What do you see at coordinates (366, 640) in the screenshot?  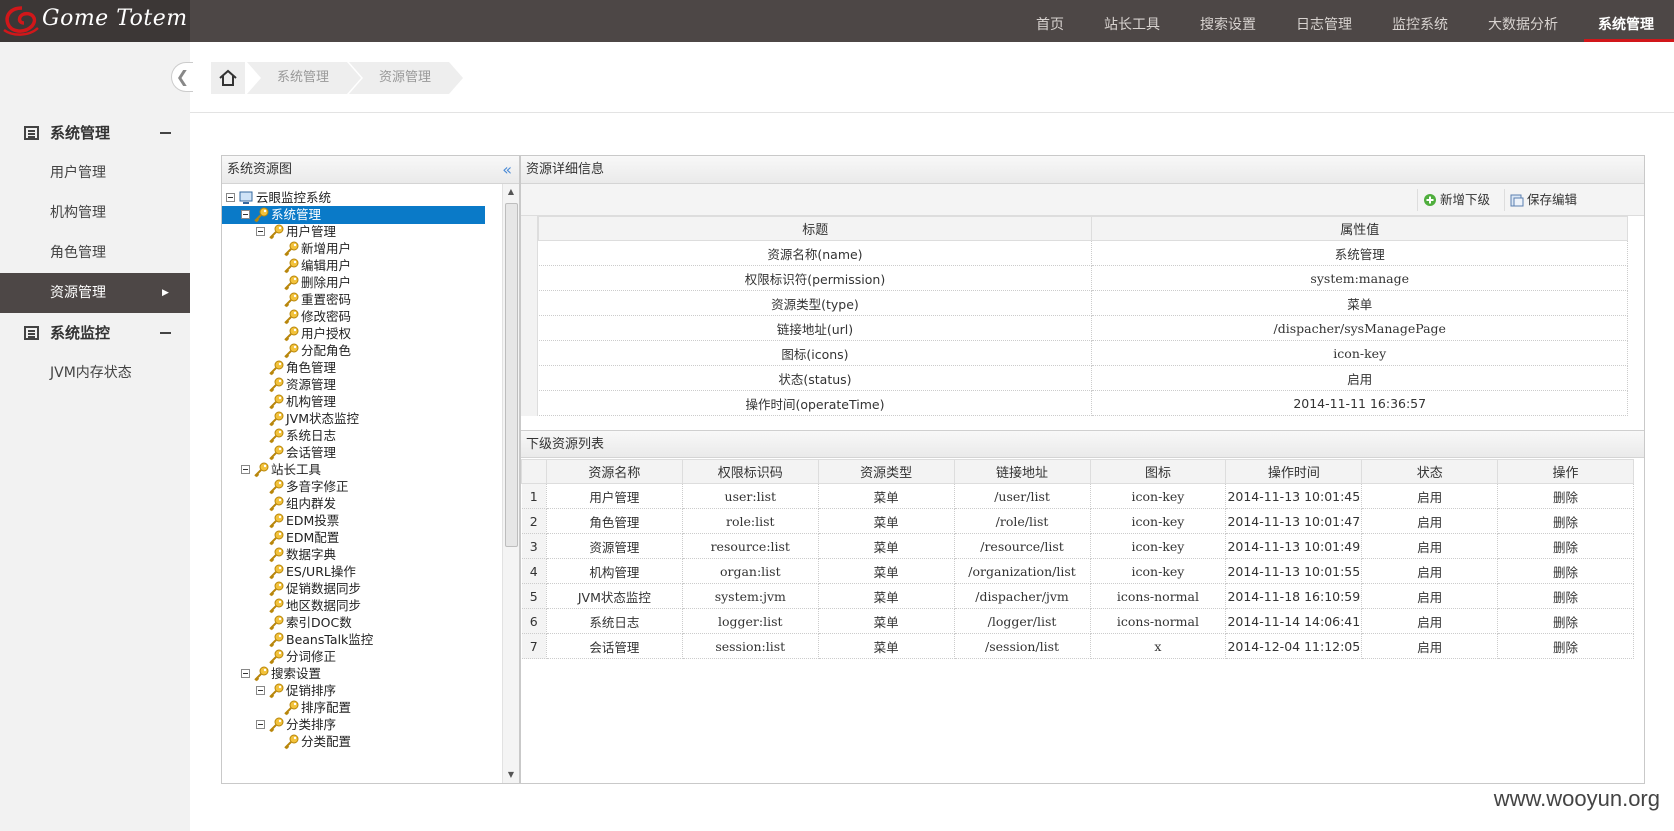 I see `tree-node: BeansTalk监控` at bounding box center [366, 640].